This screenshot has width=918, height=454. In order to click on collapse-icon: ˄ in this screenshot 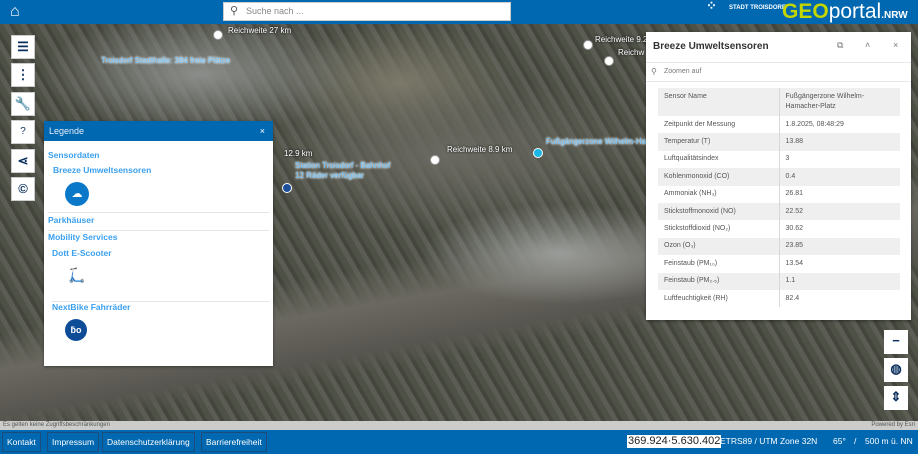, I will do `click(867, 45)`.